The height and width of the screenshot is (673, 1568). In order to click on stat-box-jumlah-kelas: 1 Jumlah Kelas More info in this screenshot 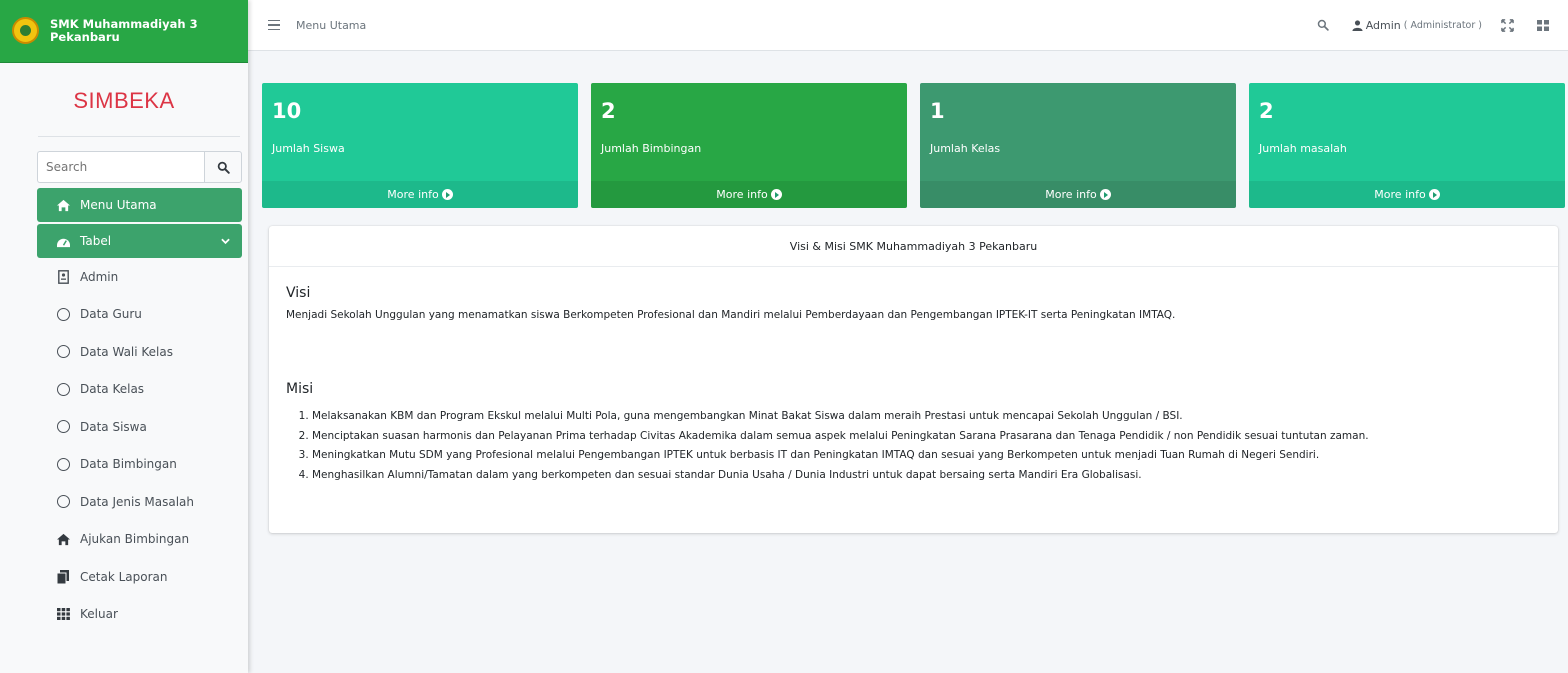, I will do `click(1078, 145)`.